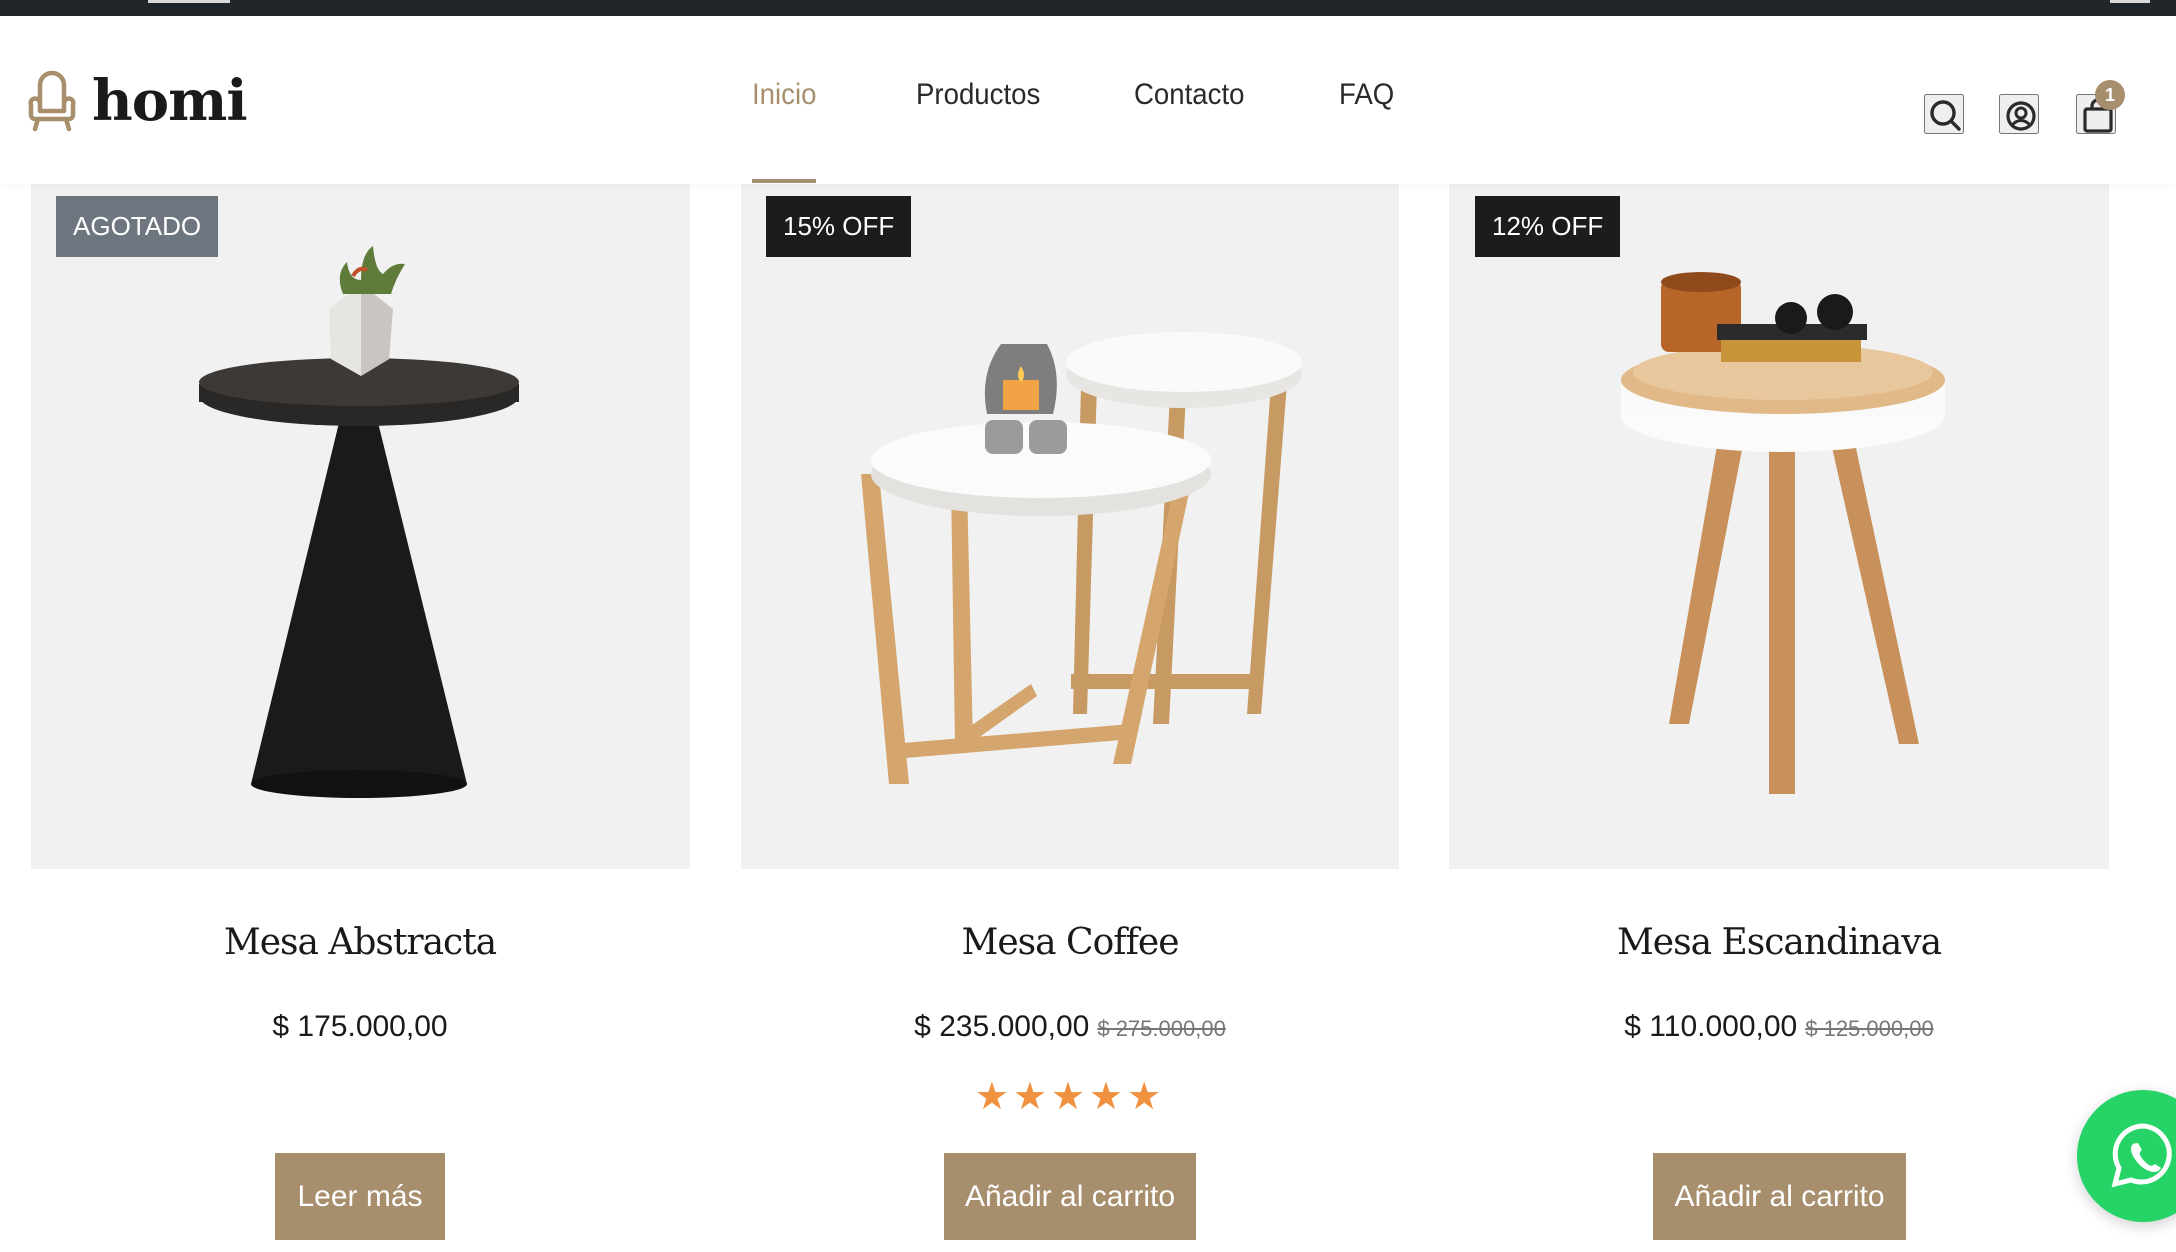  Describe the element at coordinates (1366, 95) in the screenshot. I see `nav-item-faq: FAQ` at that location.